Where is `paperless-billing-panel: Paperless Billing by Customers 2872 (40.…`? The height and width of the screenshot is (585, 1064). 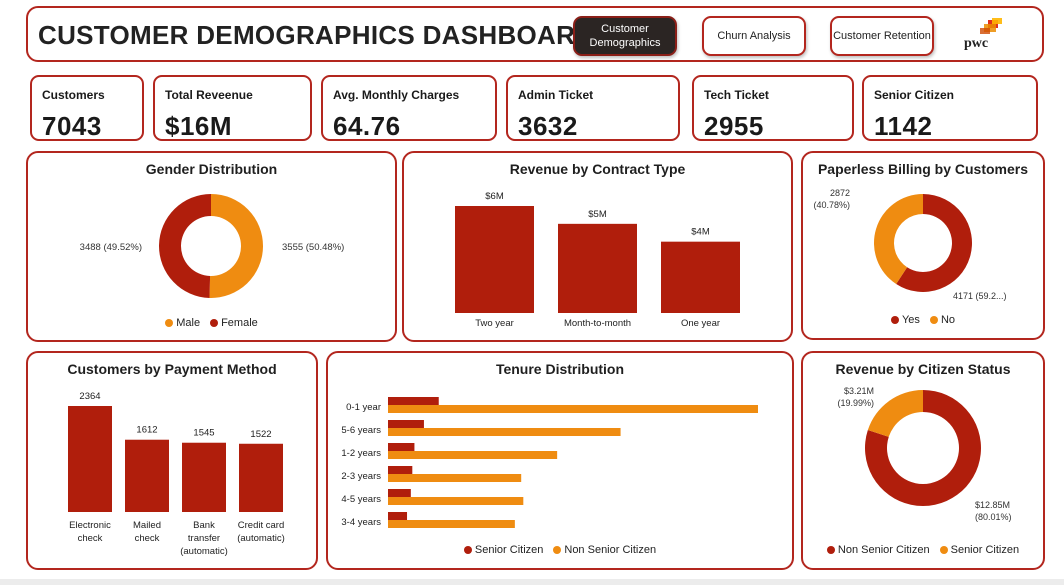
paperless-billing-panel: Paperless Billing by Customers 2872 (40.… is located at coordinates (923, 245).